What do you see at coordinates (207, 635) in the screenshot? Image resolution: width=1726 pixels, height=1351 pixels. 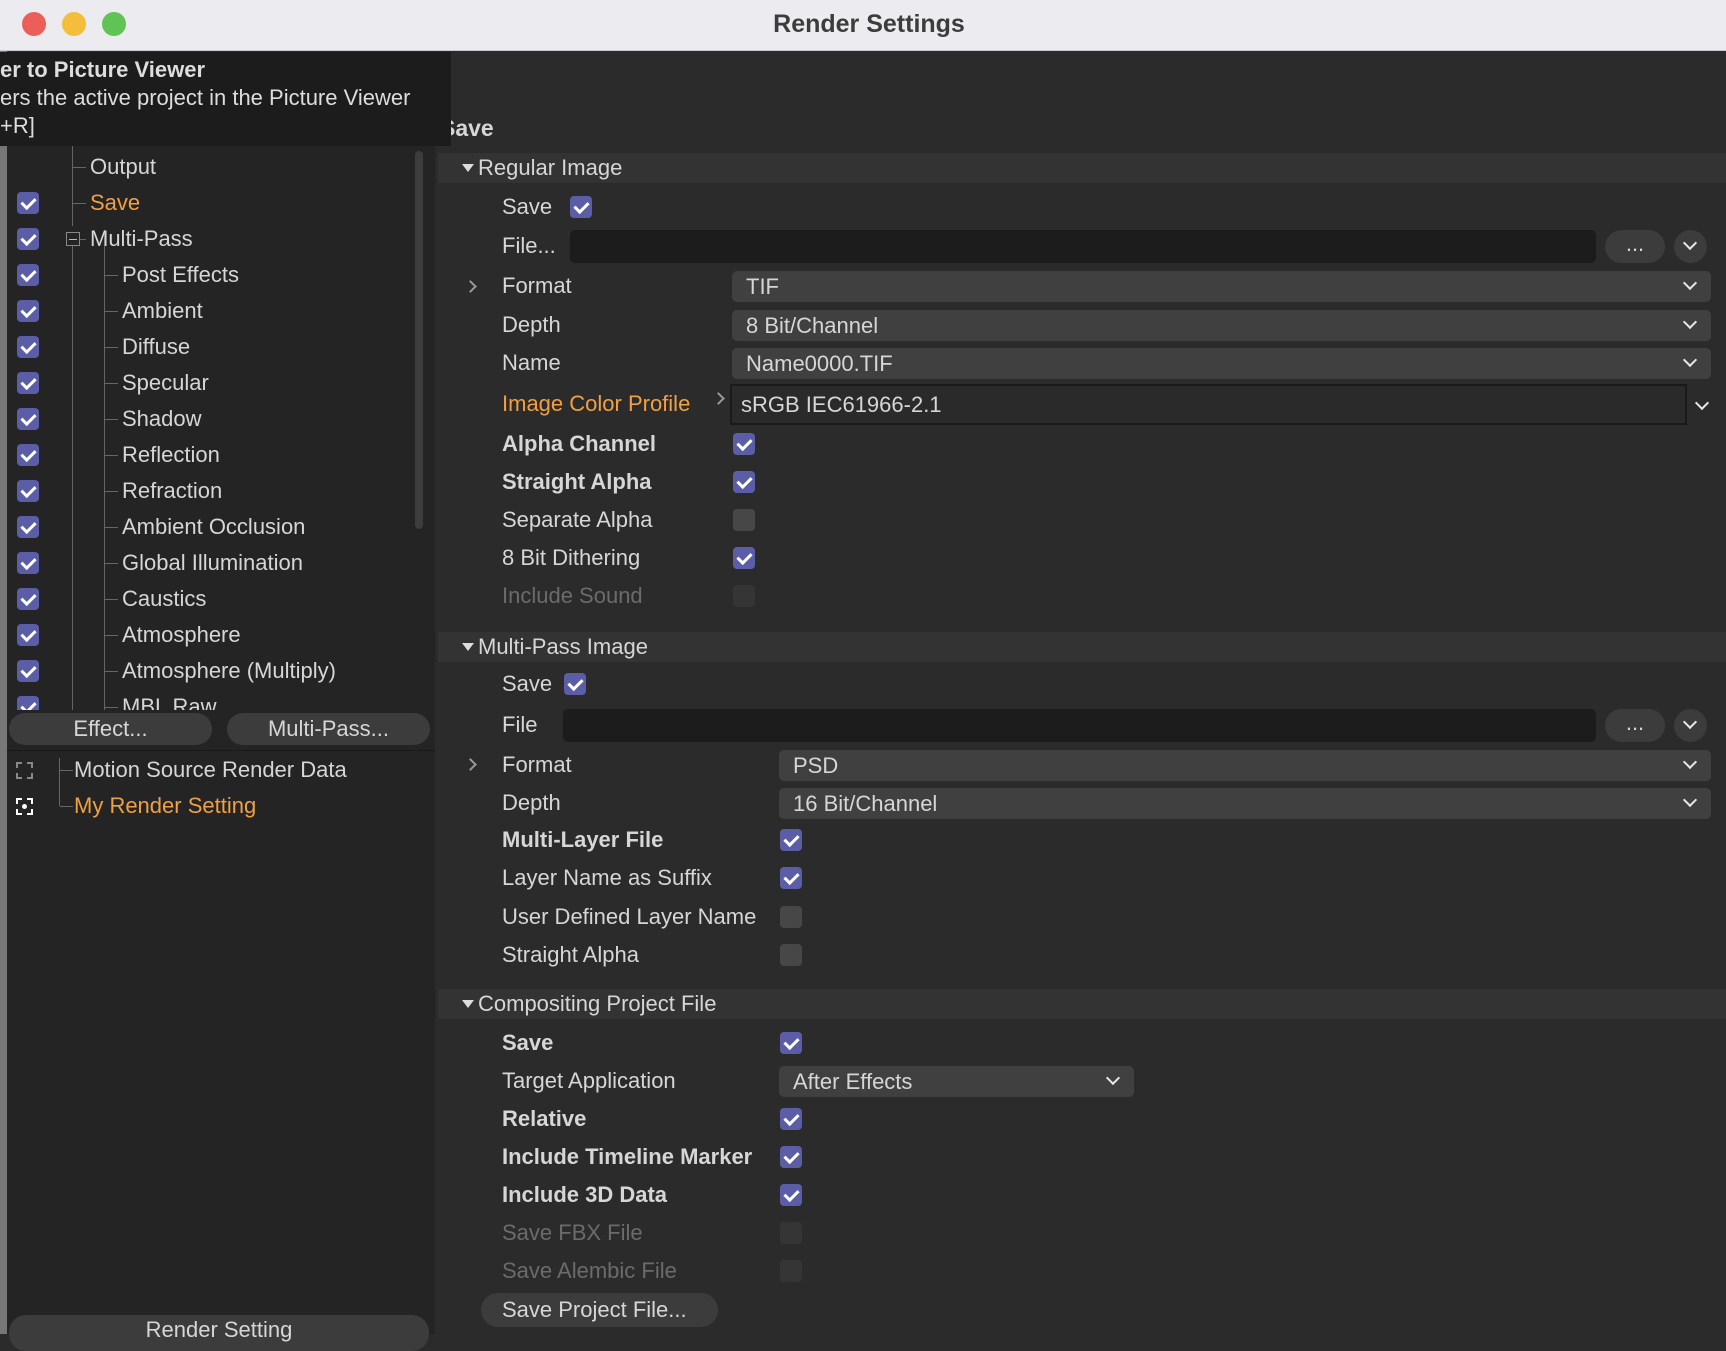 I see `tree-item-atmosphere: Atmosphere` at bounding box center [207, 635].